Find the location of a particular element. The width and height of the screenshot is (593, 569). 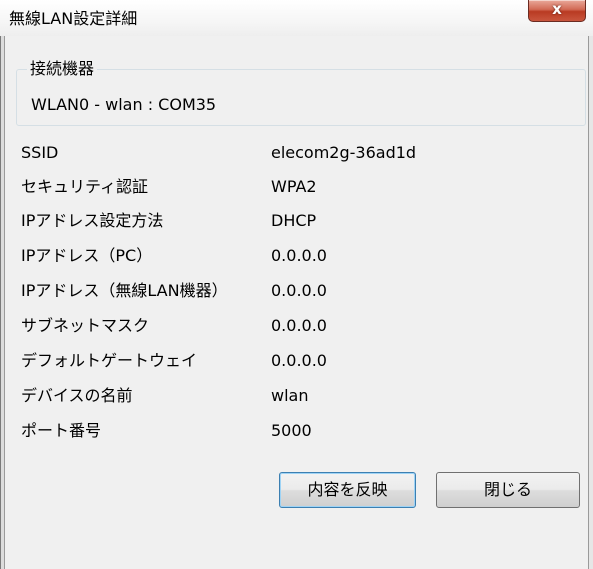

device-name-value: wlan is located at coordinates (290, 395).